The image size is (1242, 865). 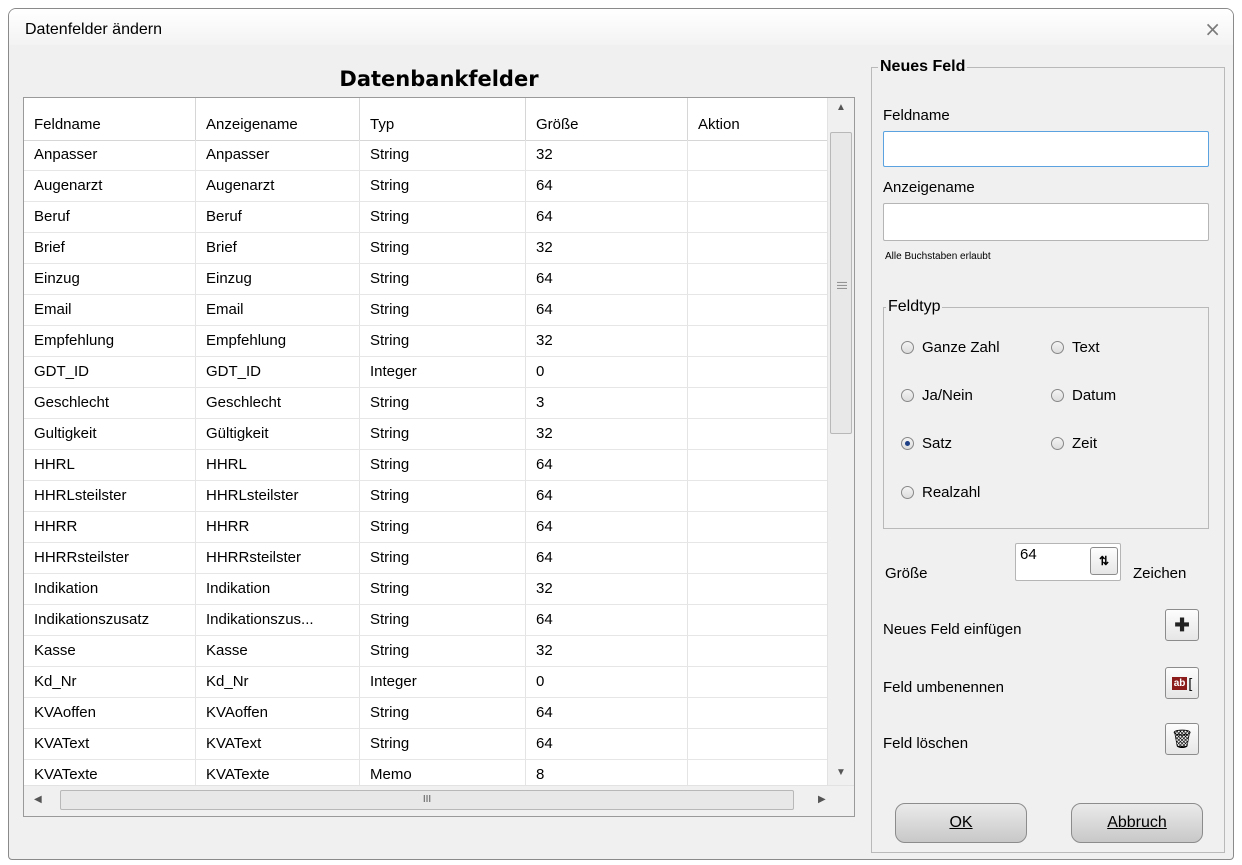 I want to click on table-cell: Kd_Nr, so click(x=110, y=682).